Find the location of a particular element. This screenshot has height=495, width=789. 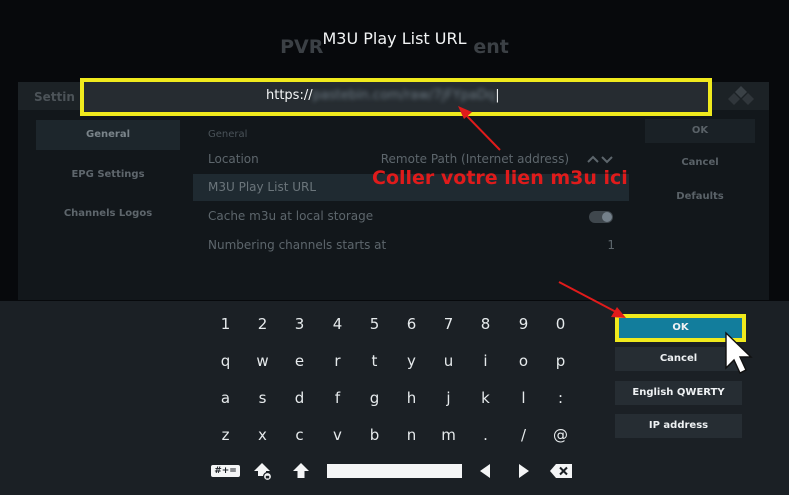

key: u is located at coordinates (448, 361).